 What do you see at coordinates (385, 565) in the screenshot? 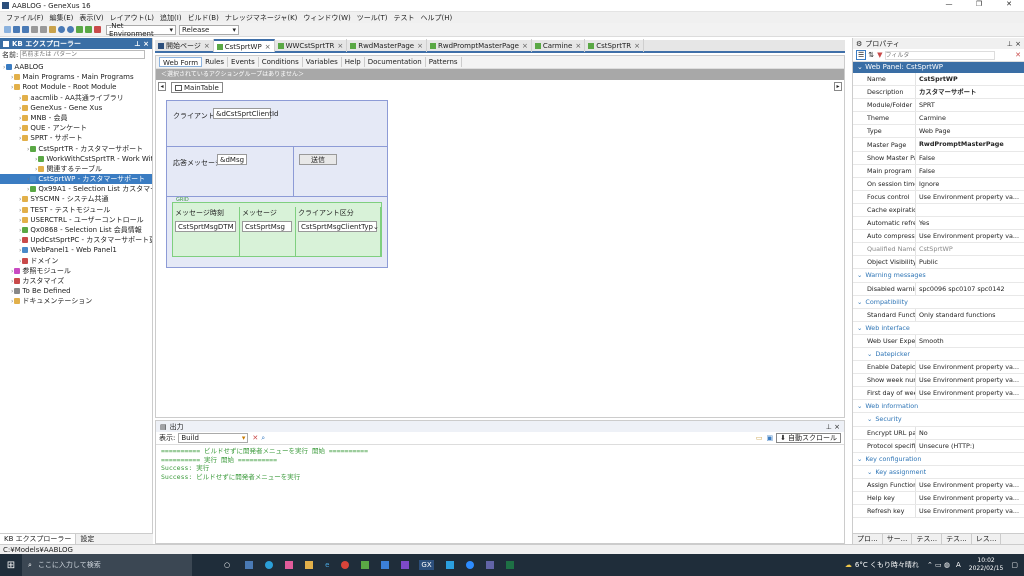
I see `app2-icon` at bounding box center [385, 565].